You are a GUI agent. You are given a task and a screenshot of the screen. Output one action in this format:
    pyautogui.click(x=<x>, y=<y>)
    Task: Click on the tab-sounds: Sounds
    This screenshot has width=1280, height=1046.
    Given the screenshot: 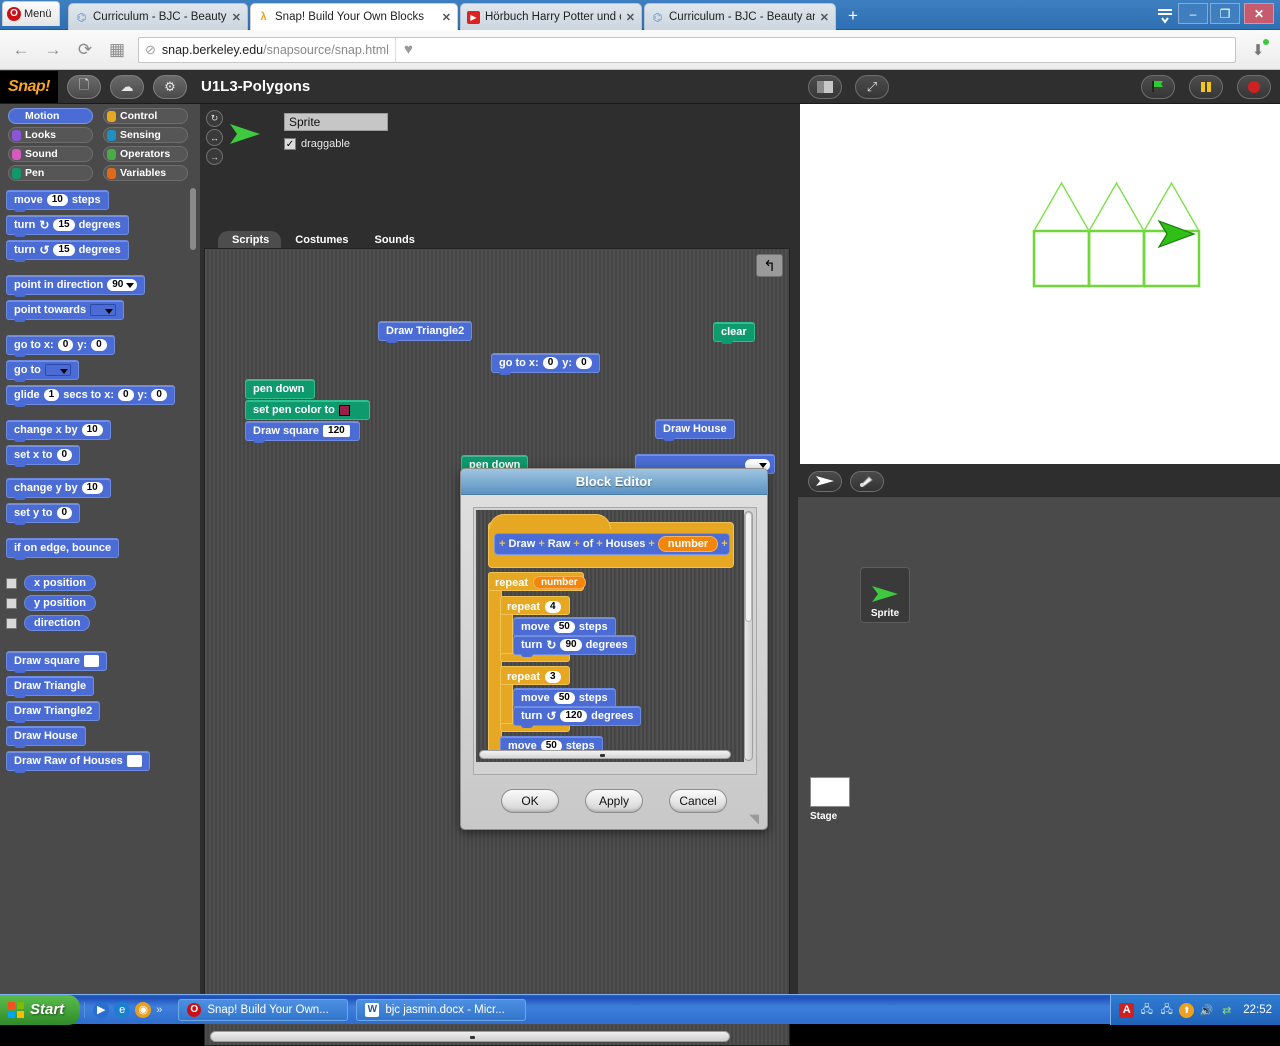 What is the action you would take?
    pyautogui.click(x=393, y=240)
    